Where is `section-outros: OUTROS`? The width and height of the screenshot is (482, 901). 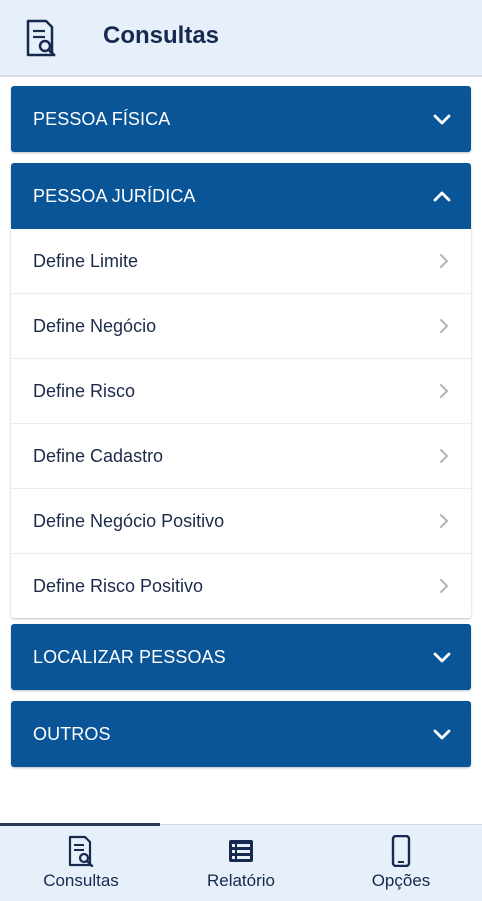
section-outros: OUTROS is located at coordinates (241, 734).